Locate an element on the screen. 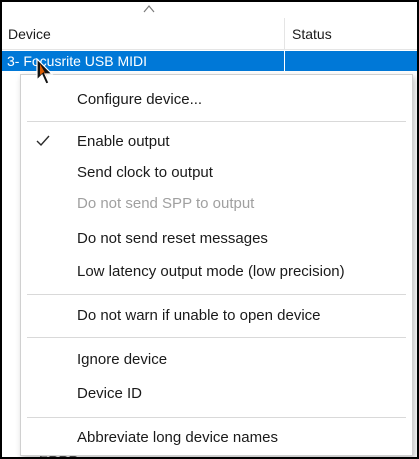 Image resolution: width=419 pixels, height=459 pixels. list-header: Device Status is located at coordinates (209, 26).